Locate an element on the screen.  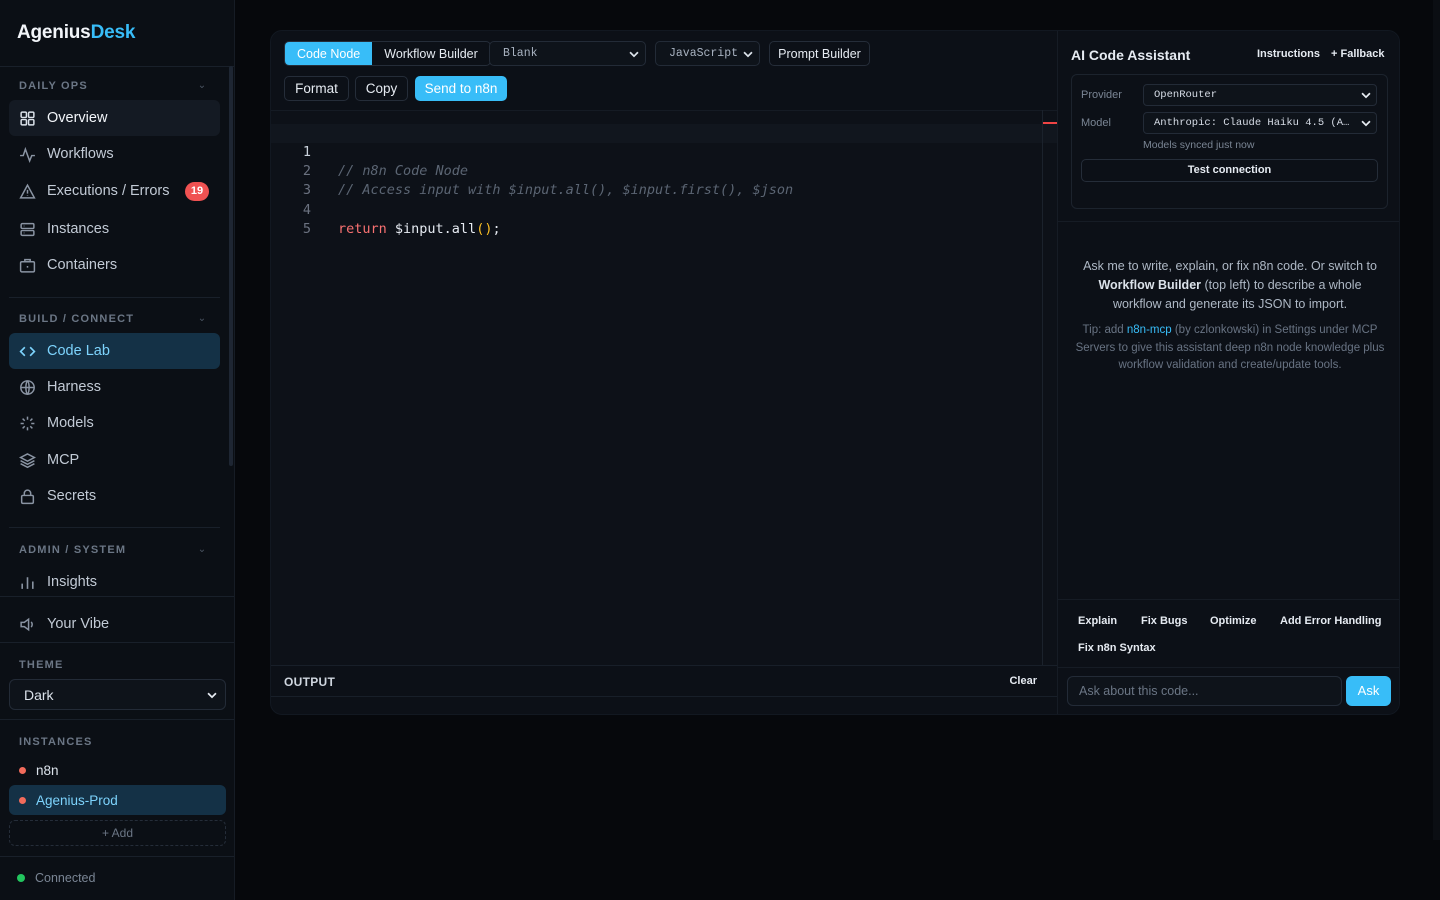
section-build-connect: BUILD / CONNECT is located at coordinates (76, 319).